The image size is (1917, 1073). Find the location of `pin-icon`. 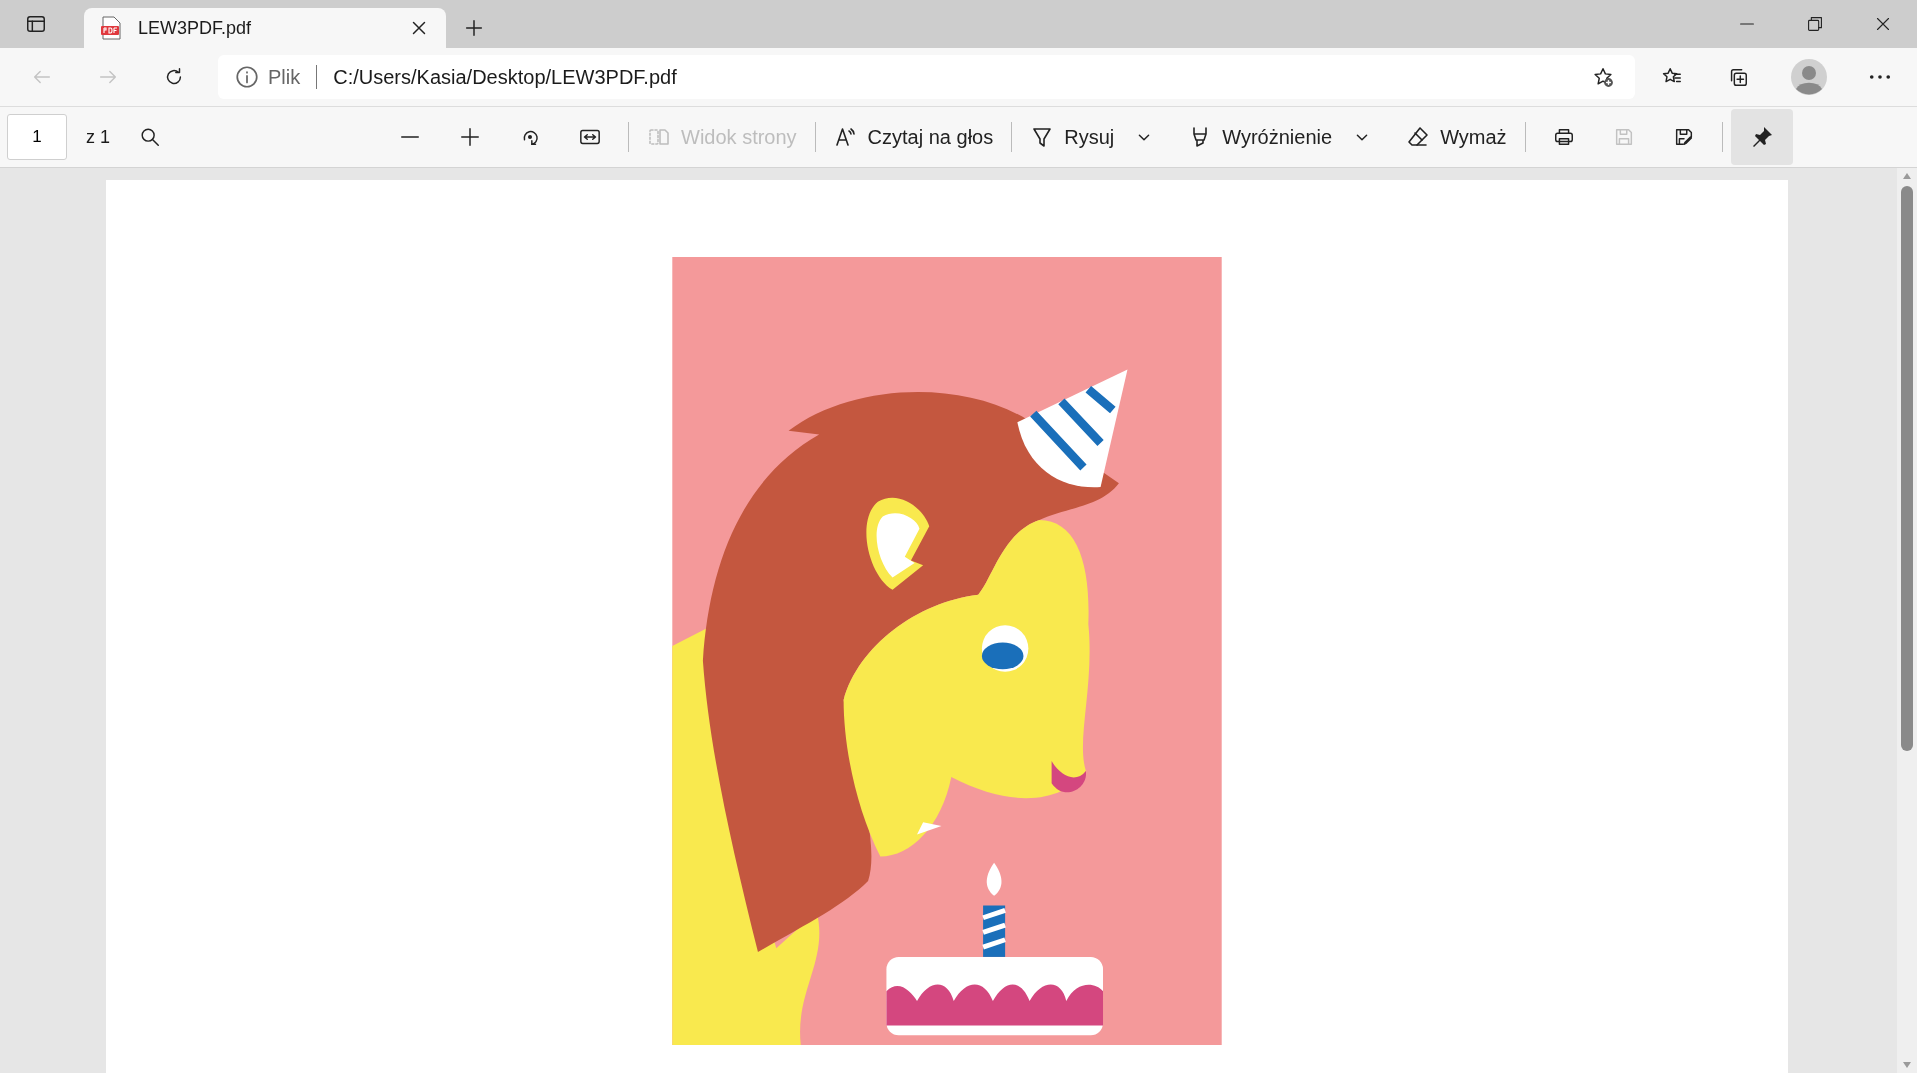

pin-icon is located at coordinates (1761, 137).